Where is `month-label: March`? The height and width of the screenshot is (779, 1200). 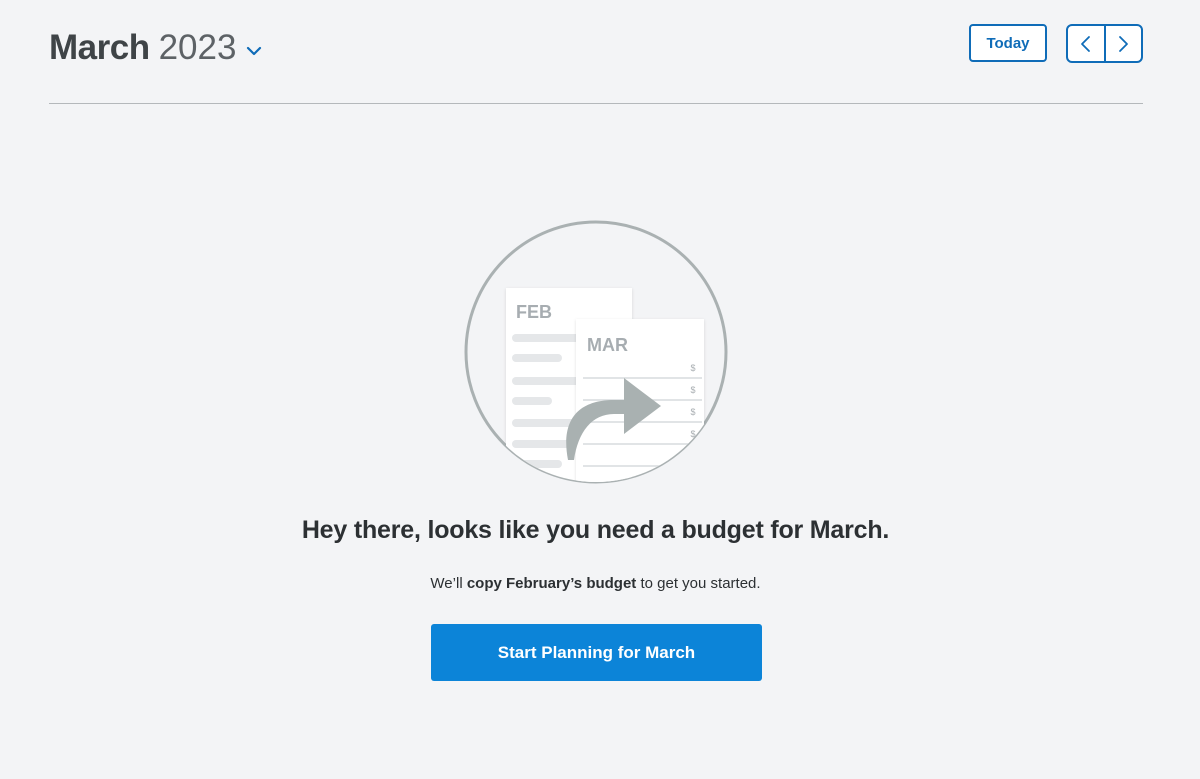
month-label: March is located at coordinates (99, 47).